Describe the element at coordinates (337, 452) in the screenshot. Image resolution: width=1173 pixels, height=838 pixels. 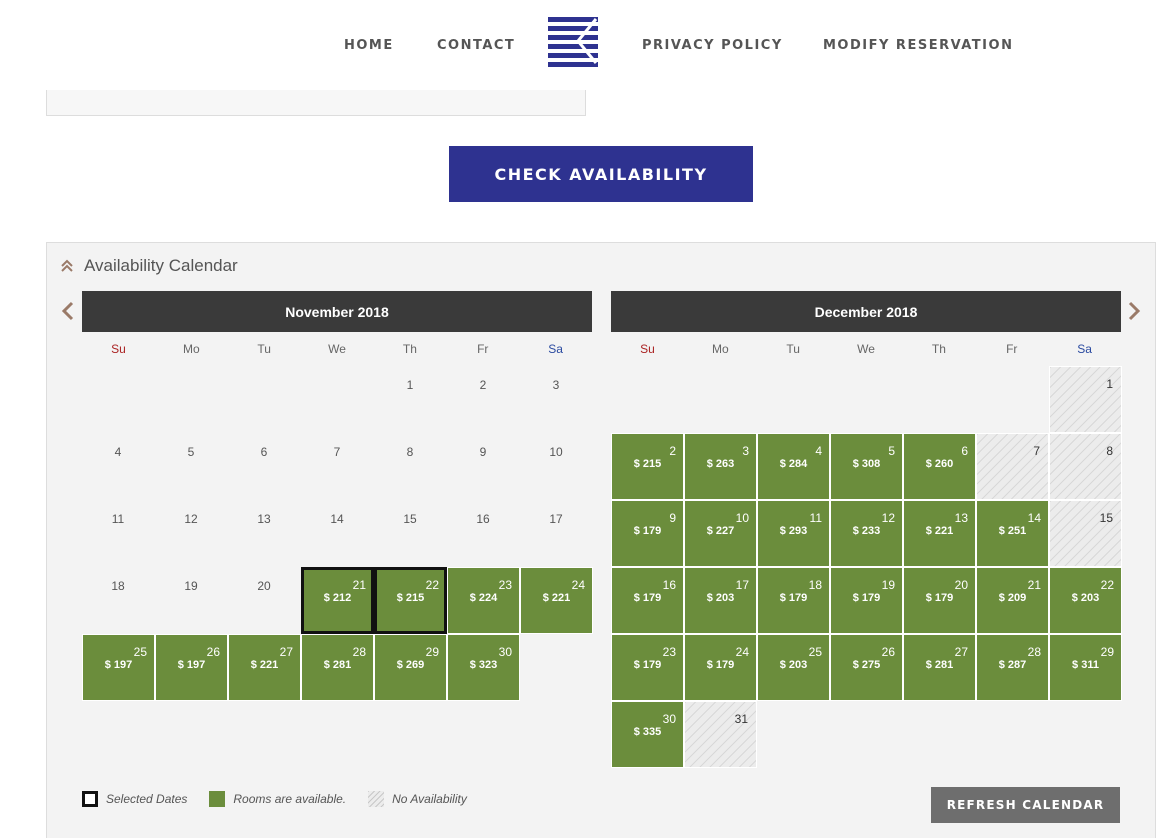
I see `day-number: 7` at that location.